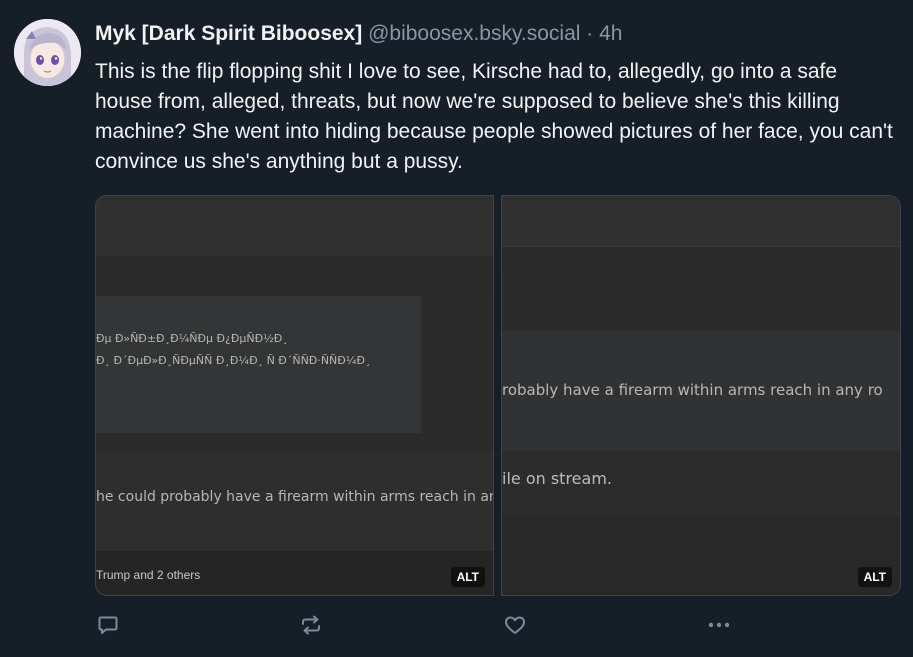 The width and height of the screenshot is (913, 657). I want to click on garbled-text-line: Ðµ Ð»ÑÐ±Ð¸Ð¼ÑÐµ Ð¿ÐµÑÐ½Ð¸, so click(192, 338).